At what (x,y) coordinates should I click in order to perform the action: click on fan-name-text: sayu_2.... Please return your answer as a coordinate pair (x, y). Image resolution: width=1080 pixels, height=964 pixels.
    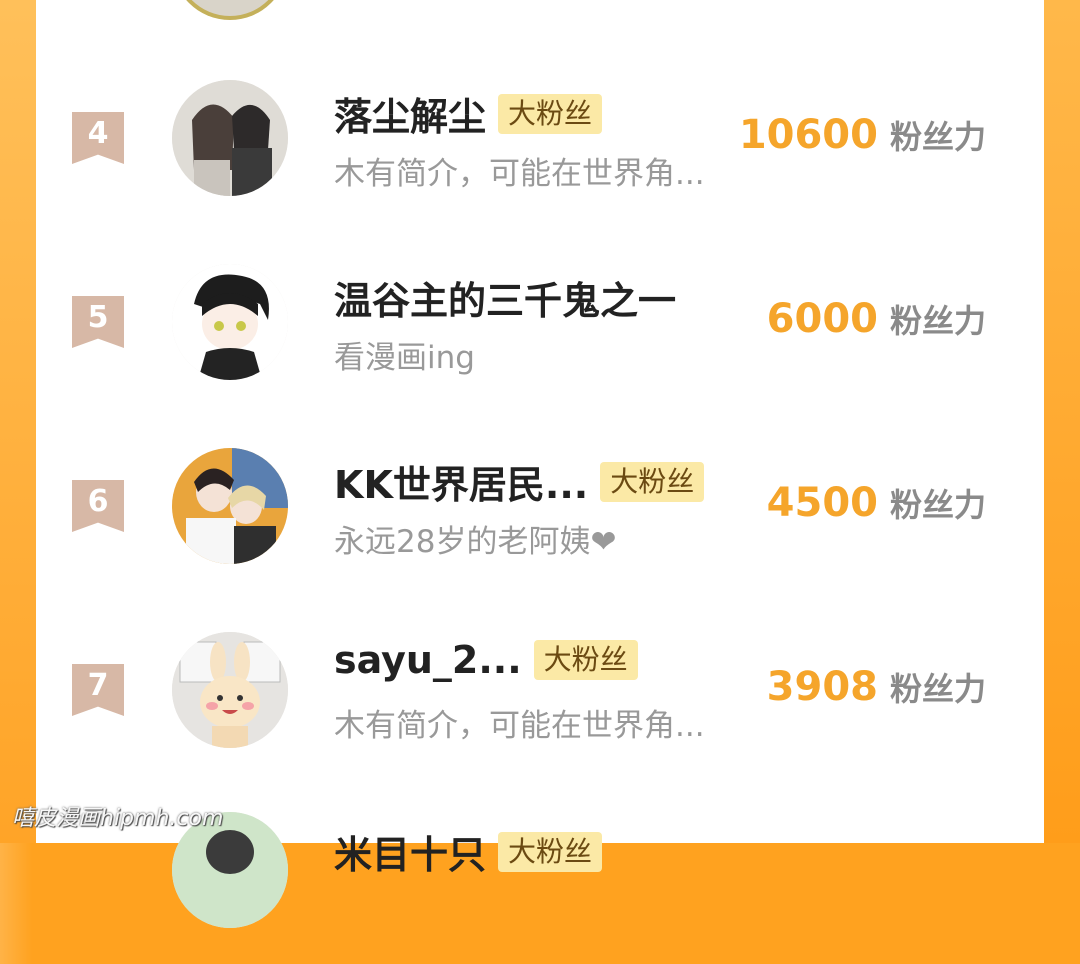
    Looking at the image, I should click on (428, 660).